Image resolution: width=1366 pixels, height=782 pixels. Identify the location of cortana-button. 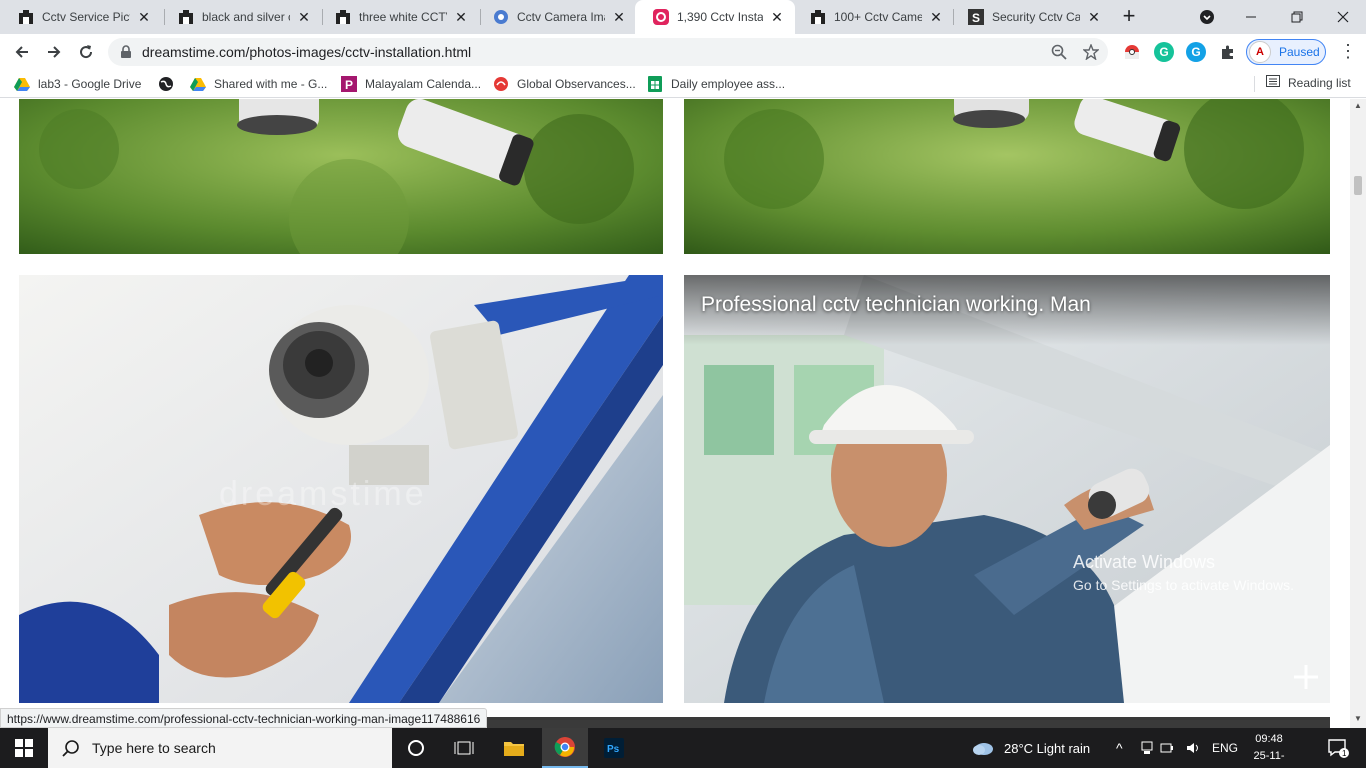
(416, 748).